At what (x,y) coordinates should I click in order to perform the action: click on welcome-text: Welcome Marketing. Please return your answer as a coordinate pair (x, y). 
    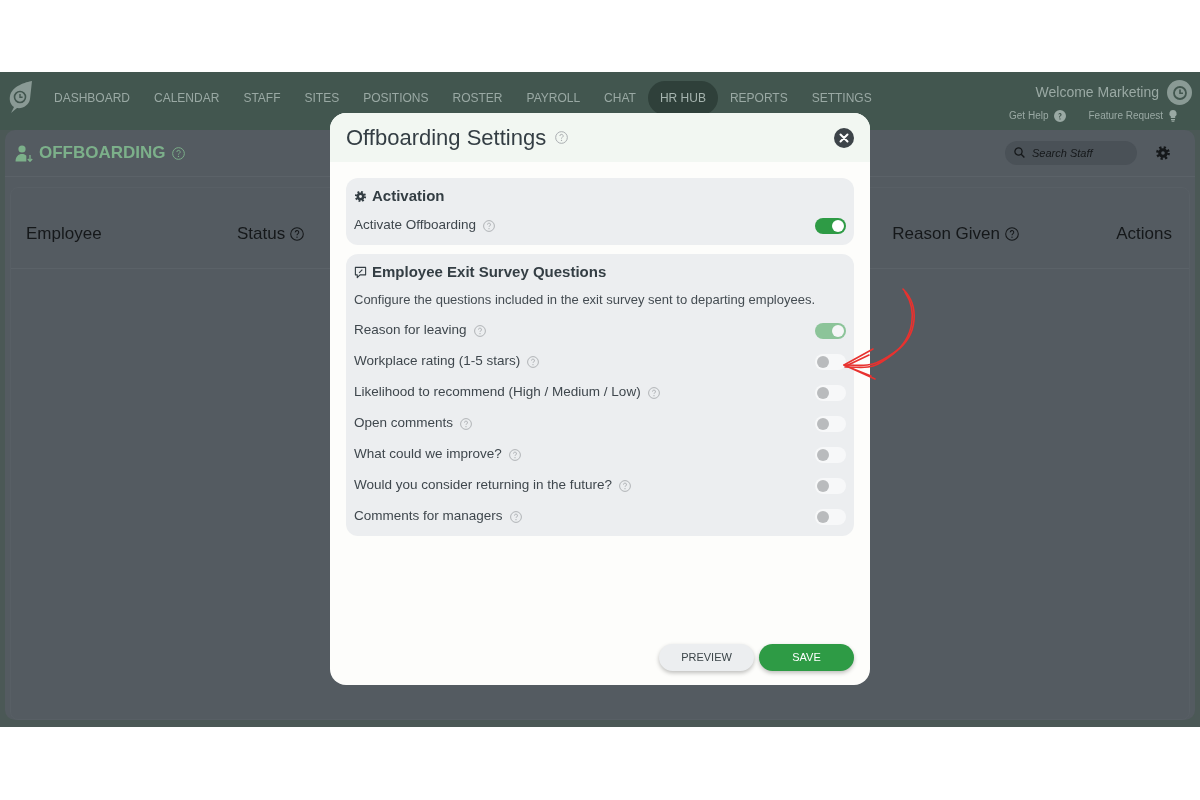
    Looking at the image, I should click on (1097, 92).